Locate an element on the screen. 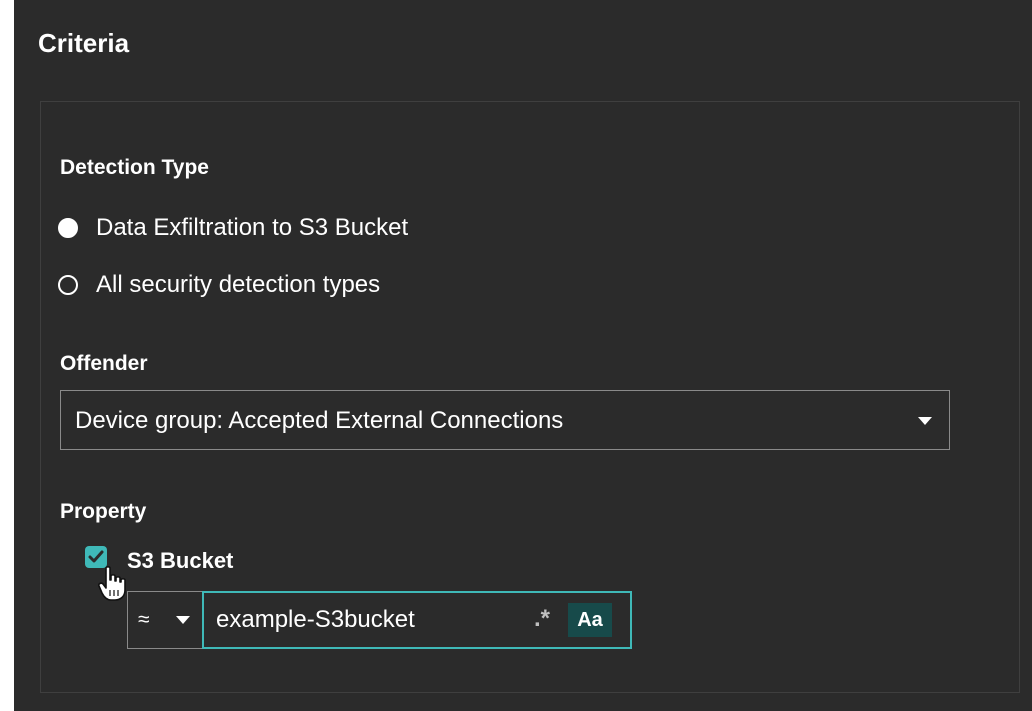 The image size is (1032, 711). property-label: Property is located at coordinates (103, 511).